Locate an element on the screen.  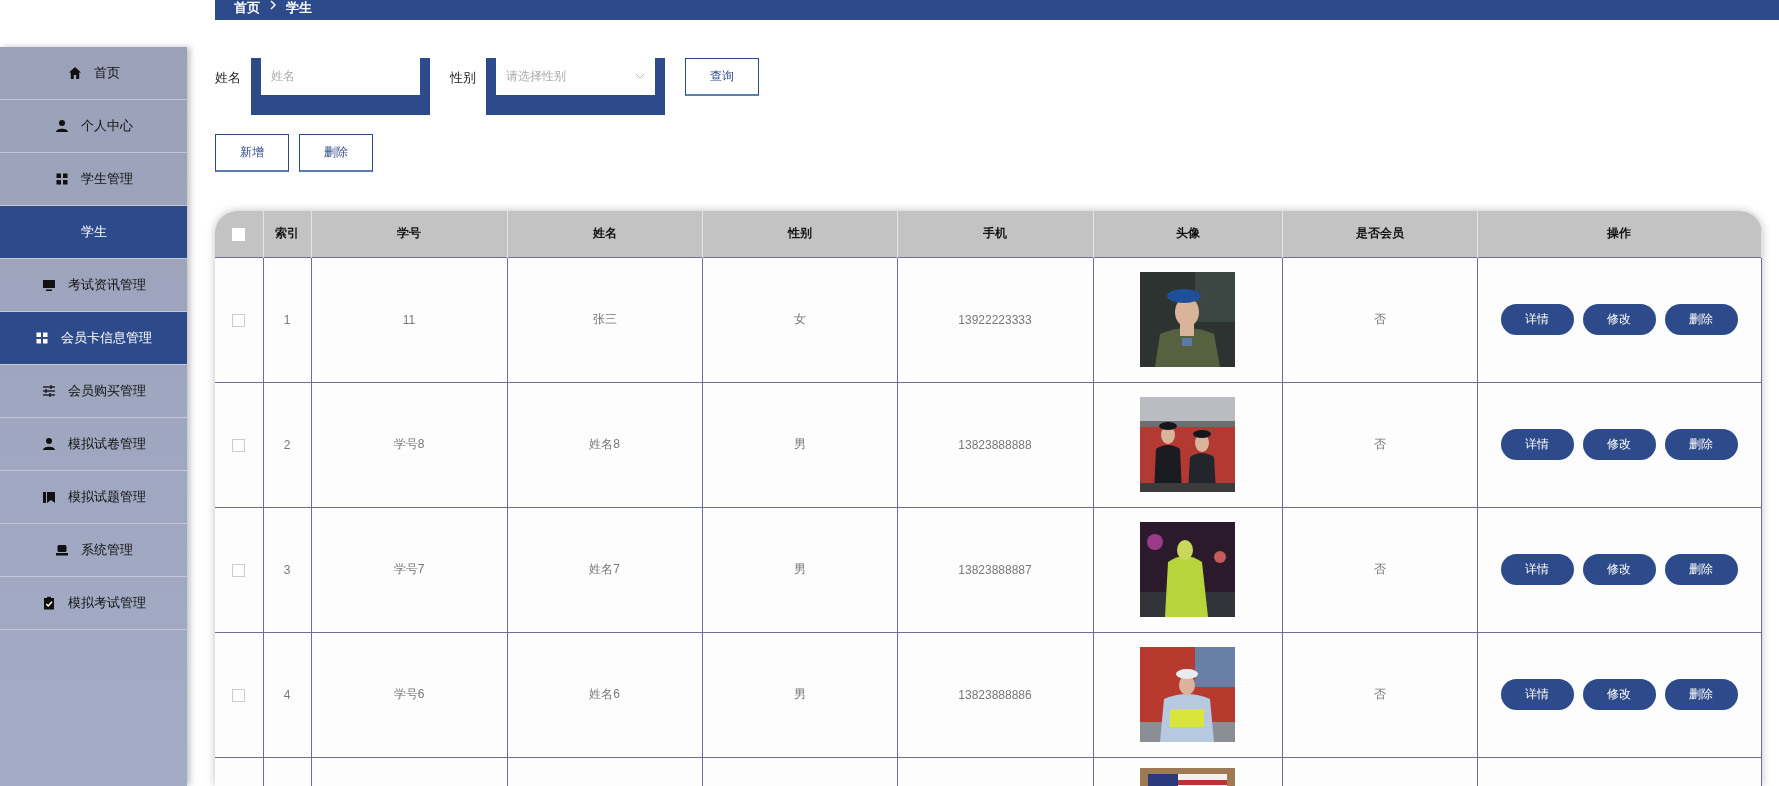
sidebar-item: 系统管理 is located at coordinates (93, 550).